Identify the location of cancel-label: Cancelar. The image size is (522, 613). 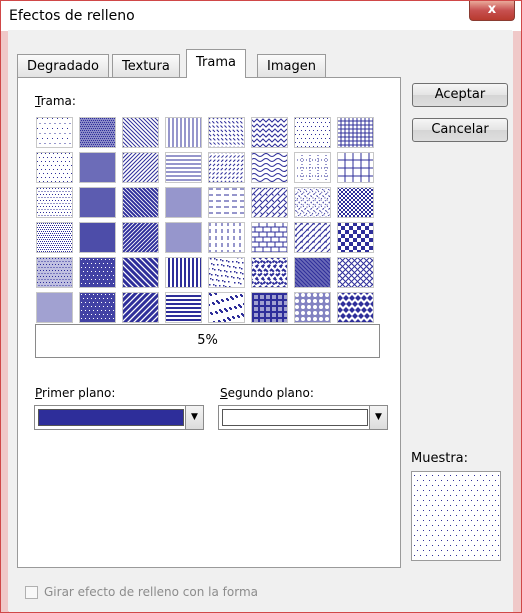
(460, 129).